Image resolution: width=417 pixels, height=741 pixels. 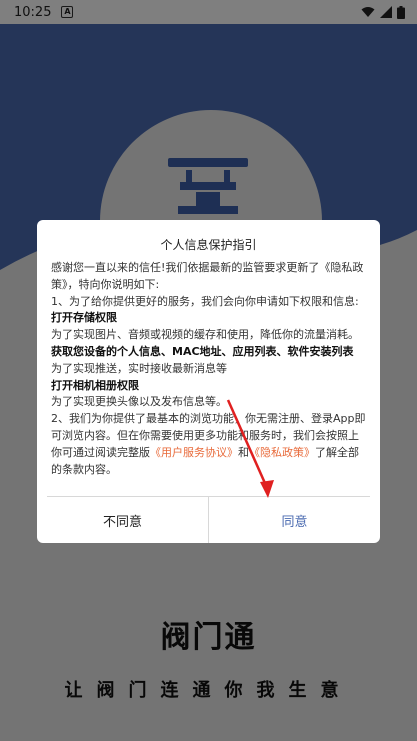 What do you see at coordinates (84, 318) in the screenshot?
I see `permission-storage-title: 打开存储权限` at bounding box center [84, 318].